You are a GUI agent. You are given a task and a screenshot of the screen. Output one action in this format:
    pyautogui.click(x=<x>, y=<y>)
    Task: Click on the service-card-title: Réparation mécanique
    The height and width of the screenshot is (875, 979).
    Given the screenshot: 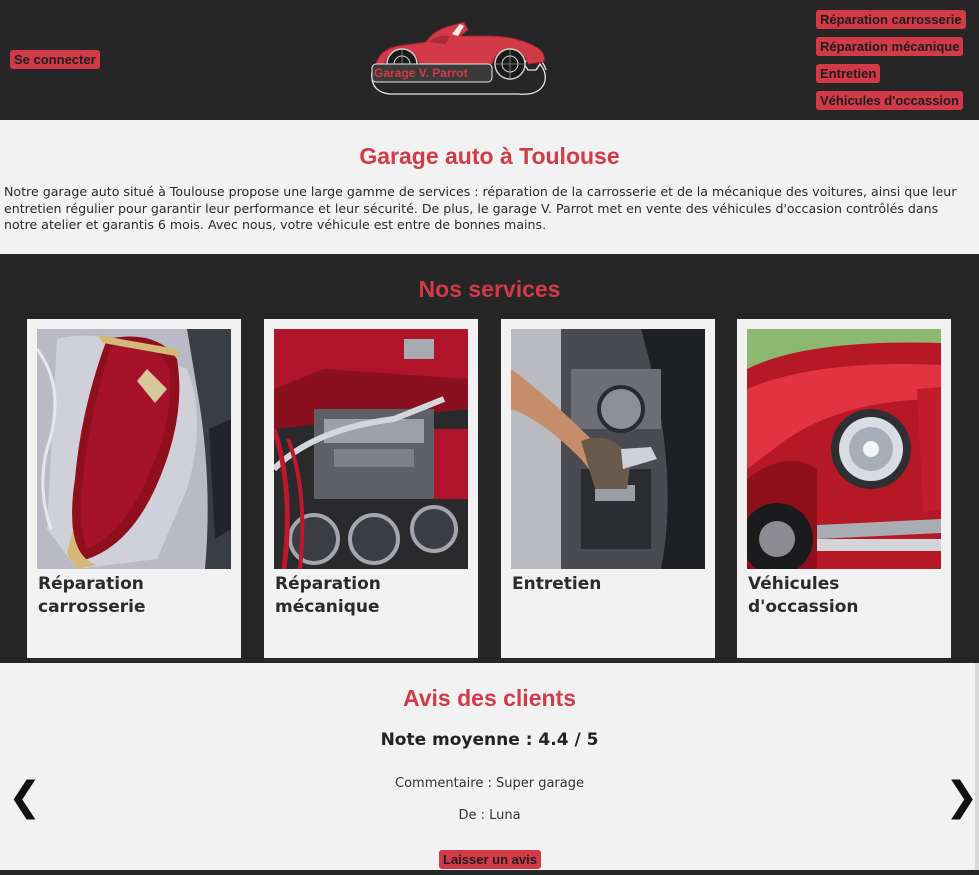 What is the action you would take?
    pyautogui.click(x=328, y=595)
    